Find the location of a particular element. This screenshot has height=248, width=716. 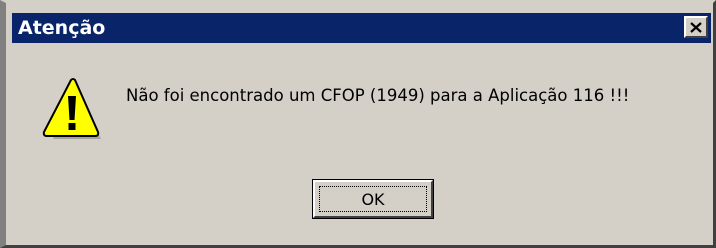

close-button is located at coordinates (696, 27).